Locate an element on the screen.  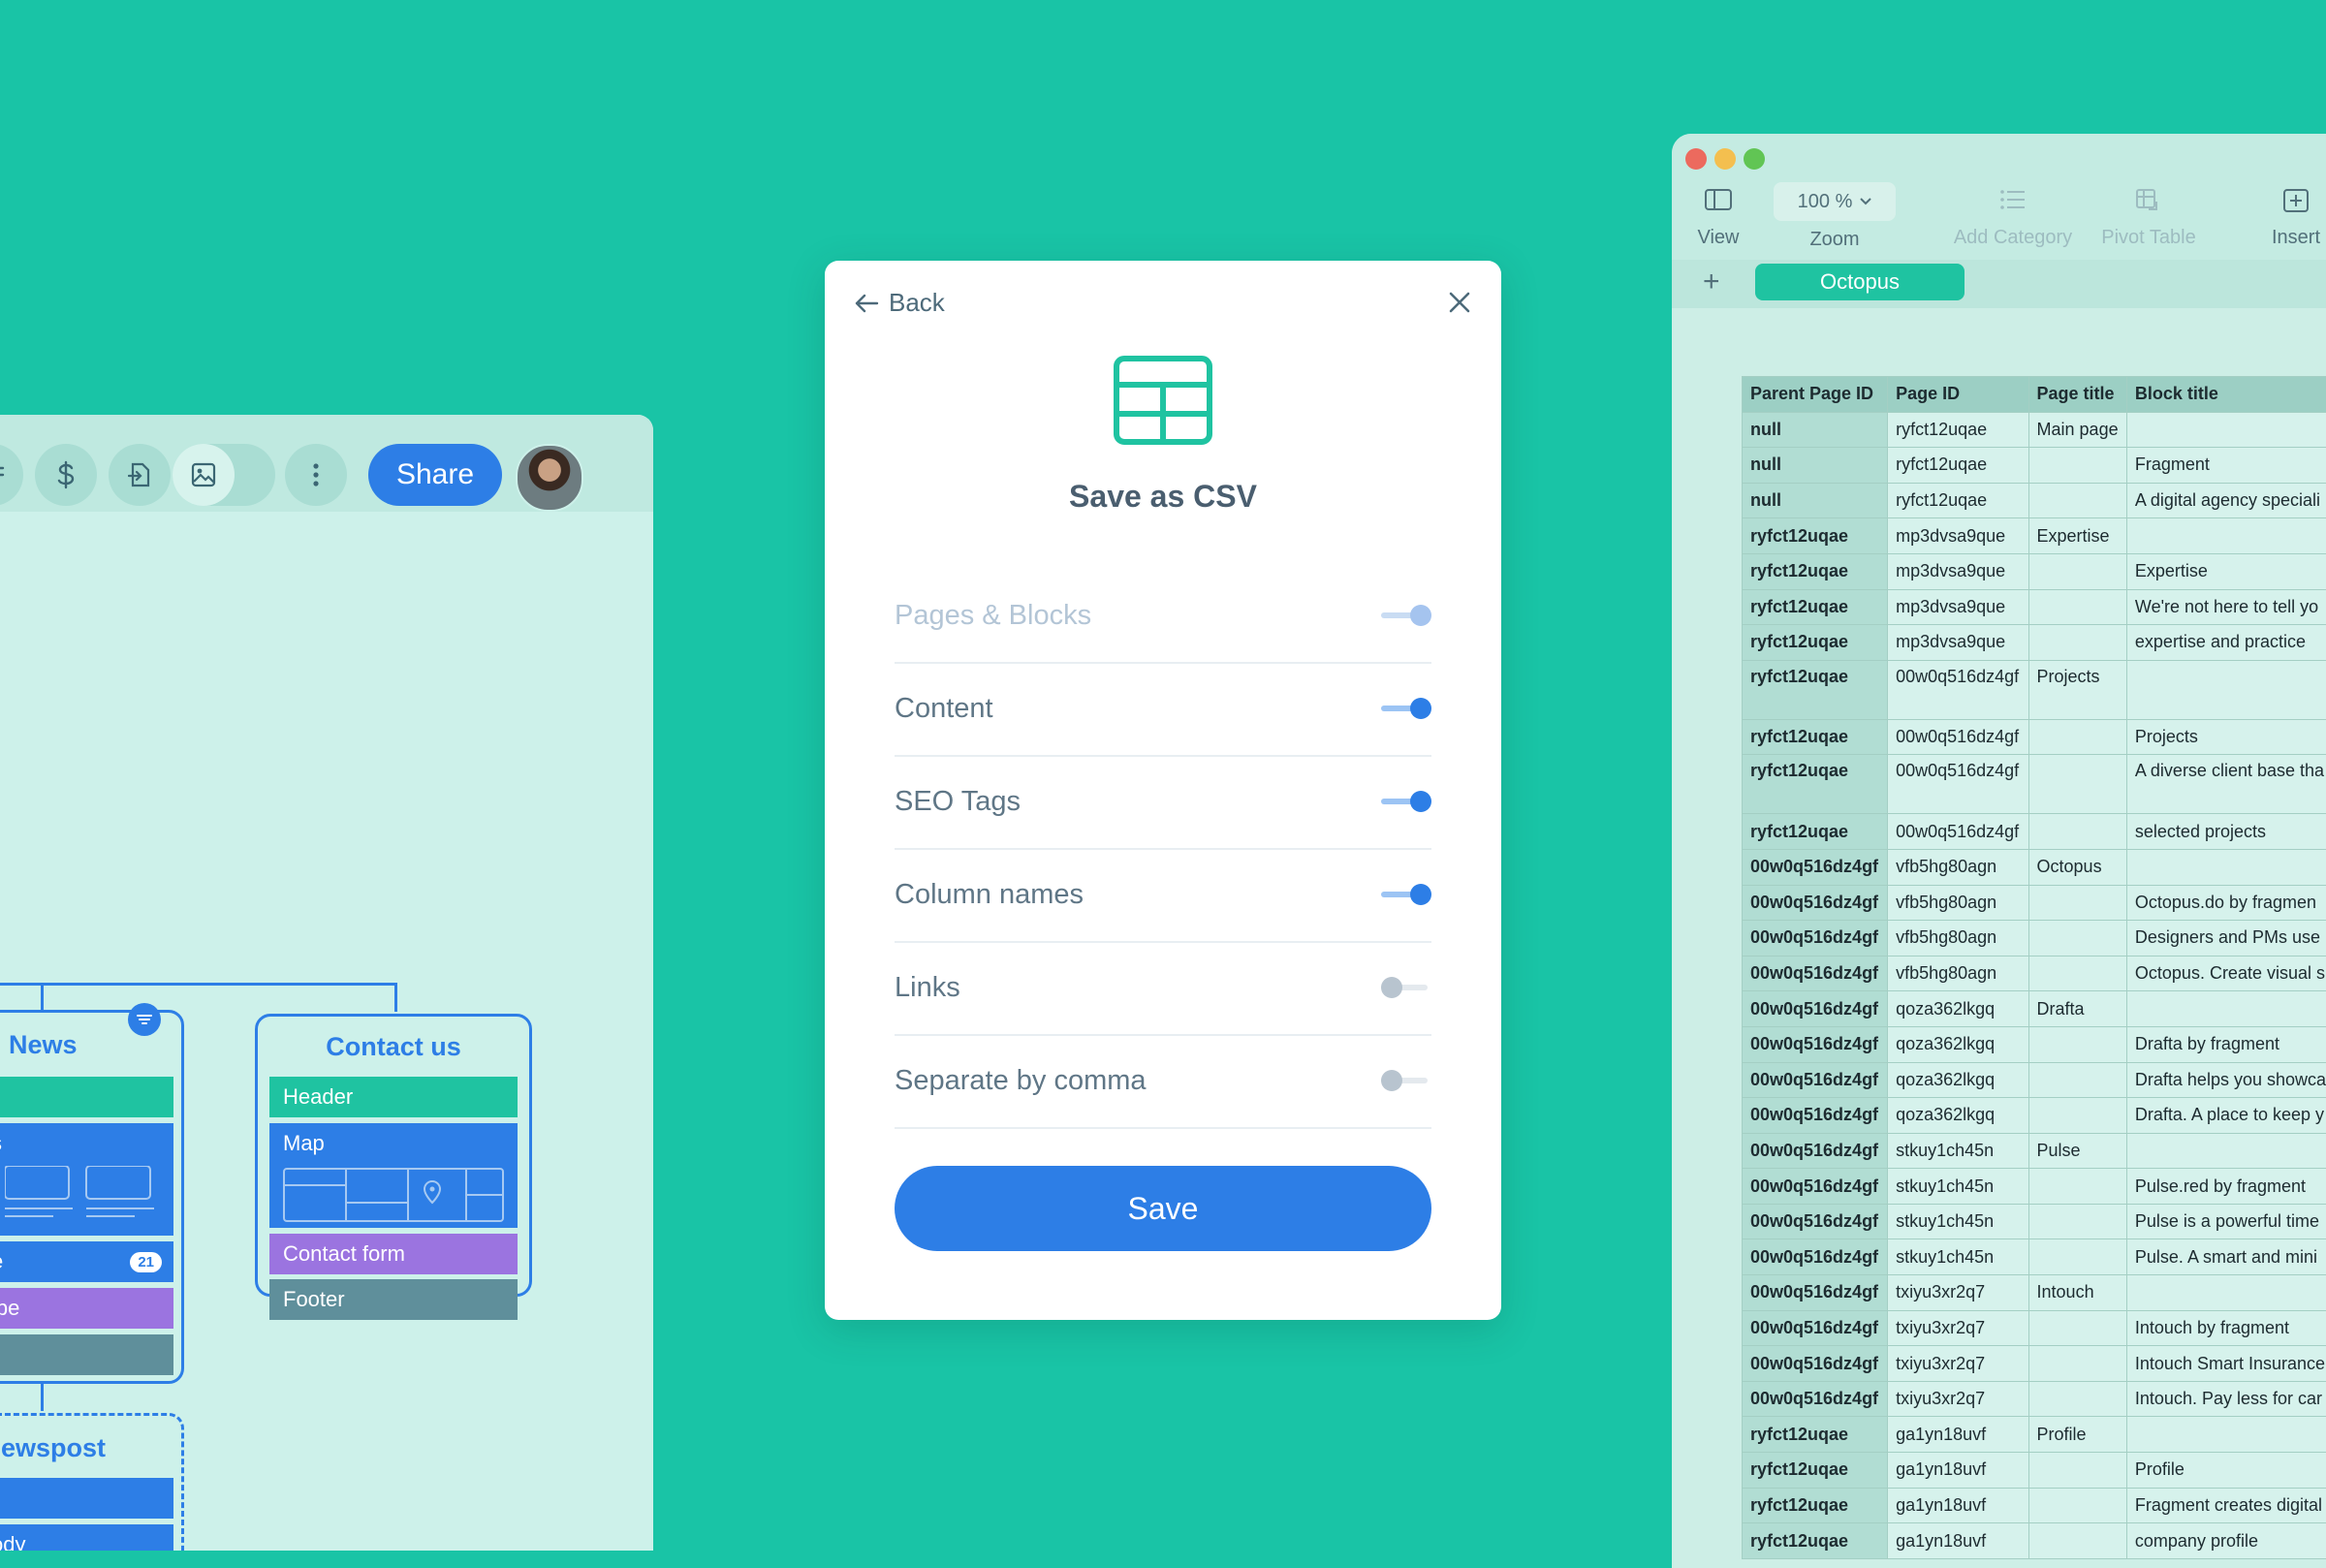
table-row: 00w0q516dz4gfvfb5hg80agnOctopus is located at coordinates (2034, 867).